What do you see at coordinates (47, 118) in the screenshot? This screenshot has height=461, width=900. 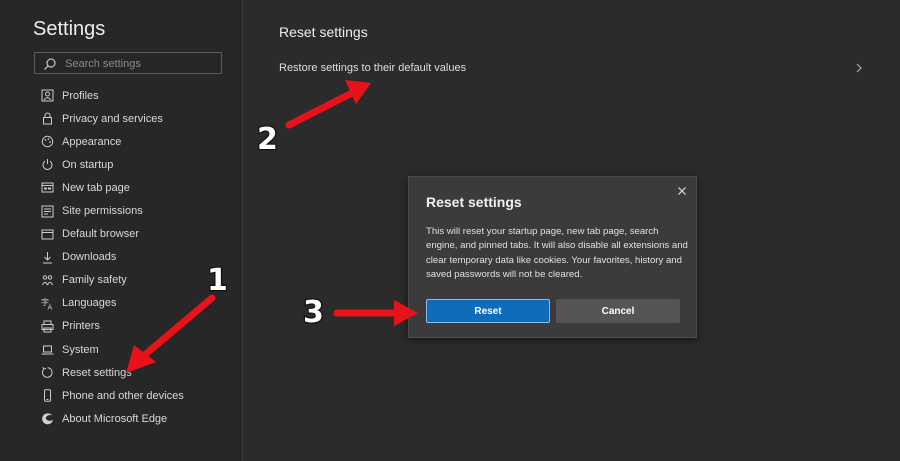 I see `lock-icon` at bounding box center [47, 118].